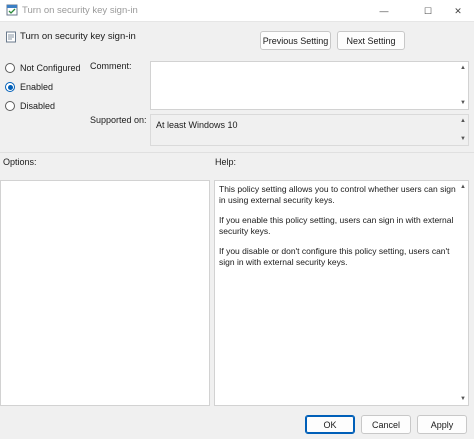 Image resolution: width=474 pixels, height=439 pixels. I want to click on radio-not-configured-indicator, so click(10, 68).